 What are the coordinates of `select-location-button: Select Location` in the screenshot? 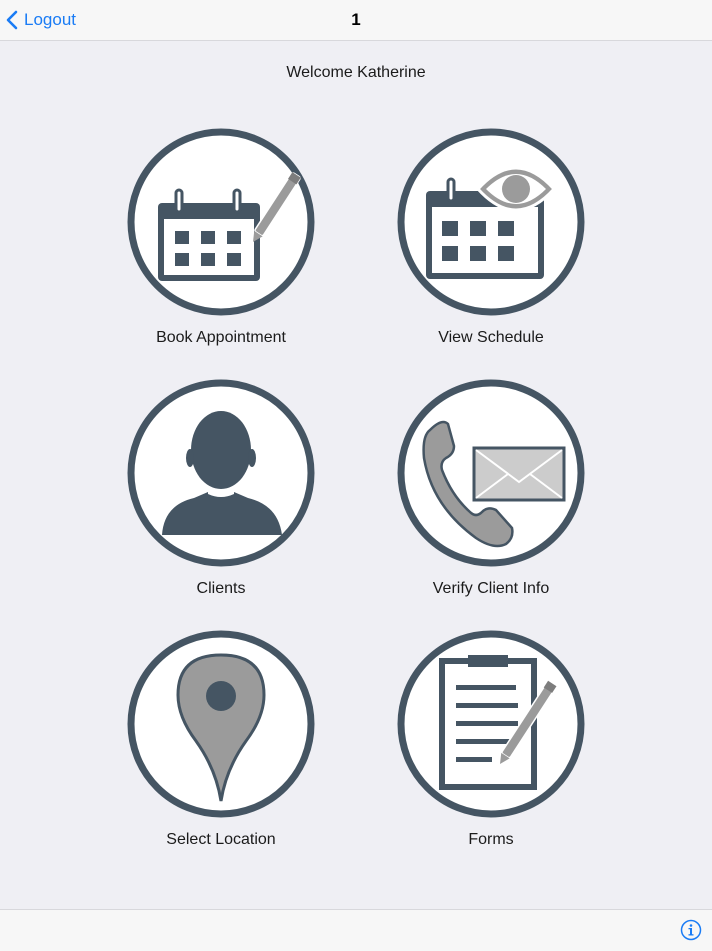 It's located at (221, 749).